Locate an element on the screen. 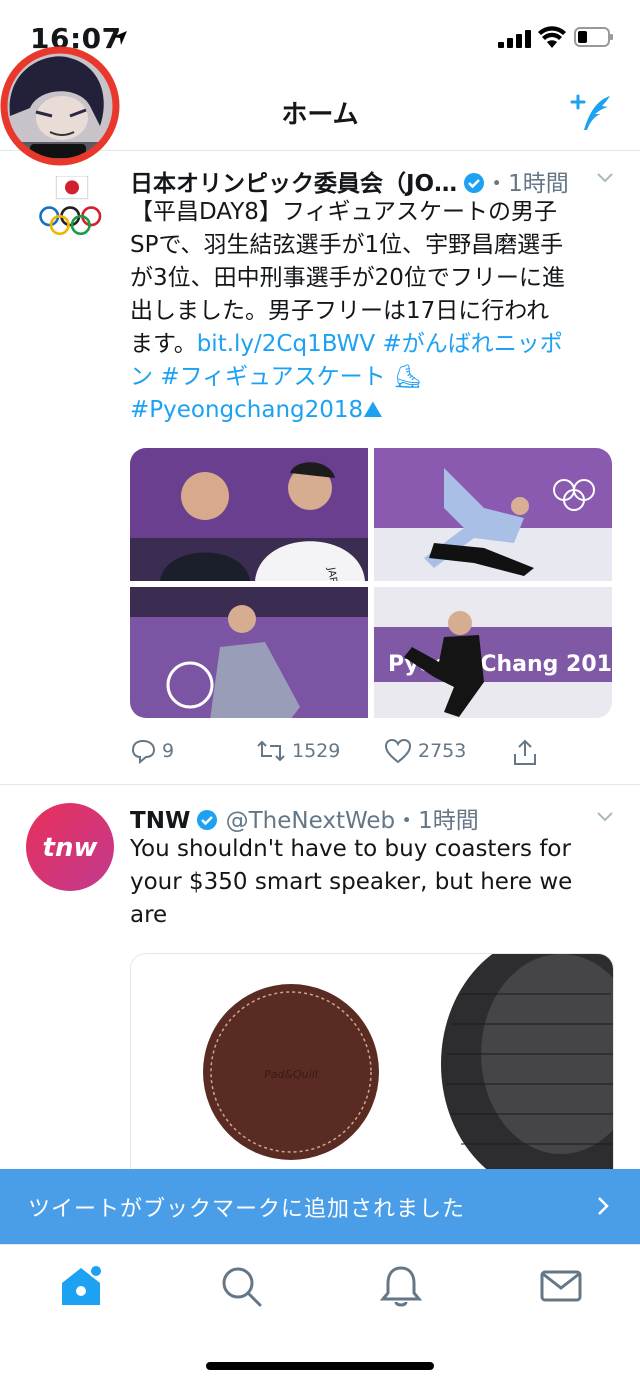 The height and width of the screenshot is (1387, 640). reply-button: 9 is located at coordinates (152, 751).